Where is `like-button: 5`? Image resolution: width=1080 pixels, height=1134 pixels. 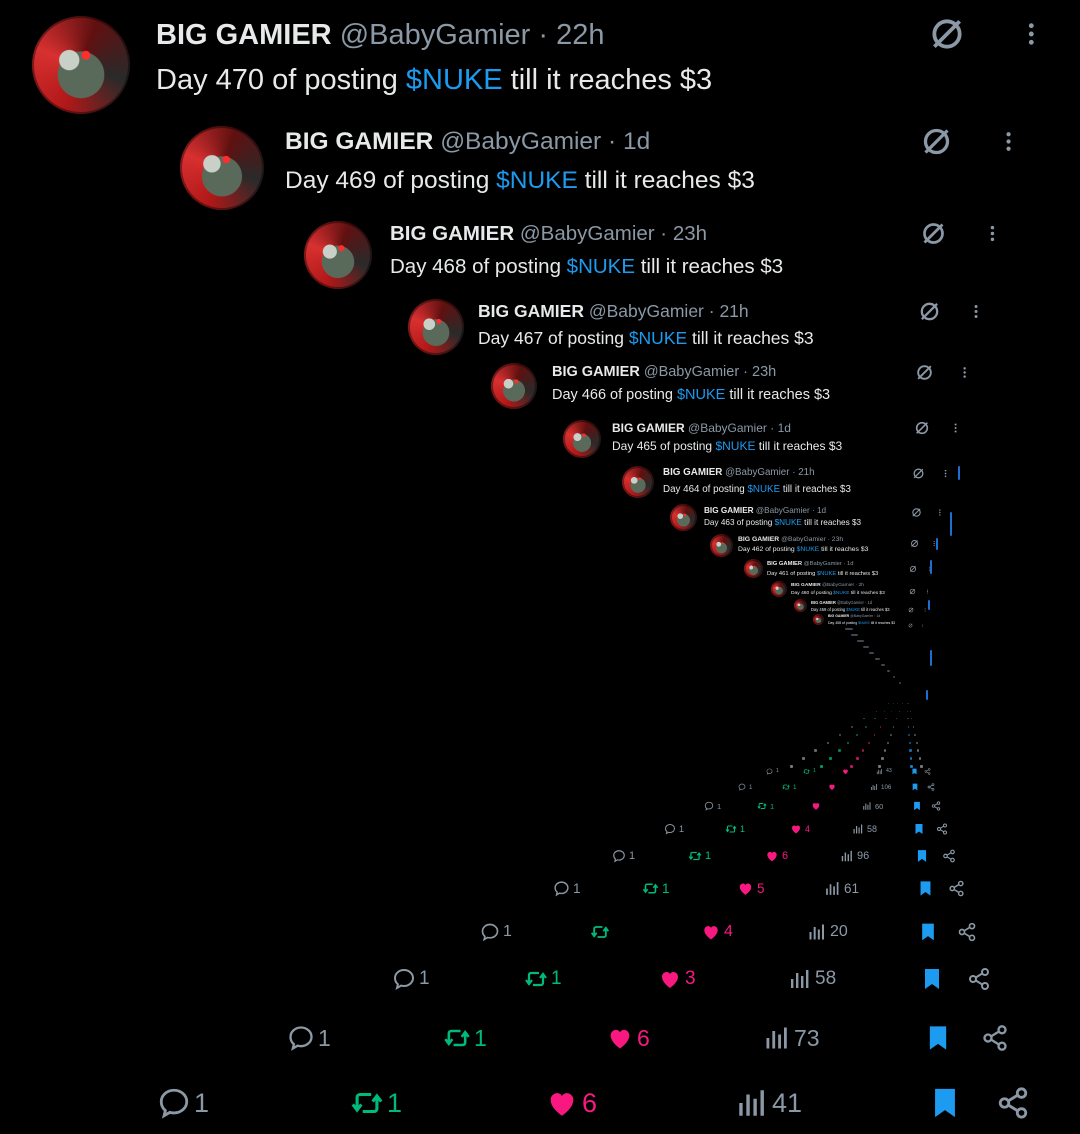
like-button: 5 is located at coordinates (751, 888).